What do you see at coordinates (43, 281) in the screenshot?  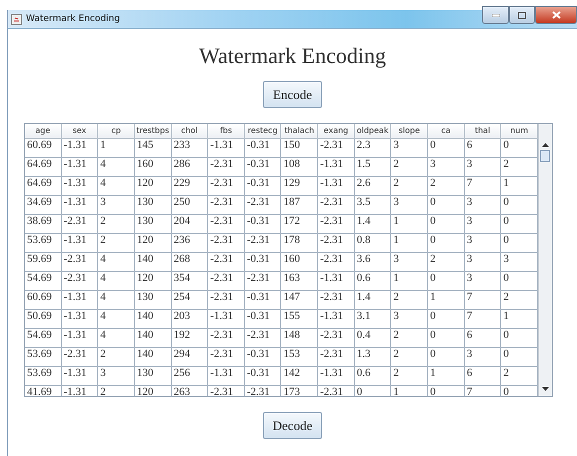 I see `table-cell: 54.69` at bounding box center [43, 281].